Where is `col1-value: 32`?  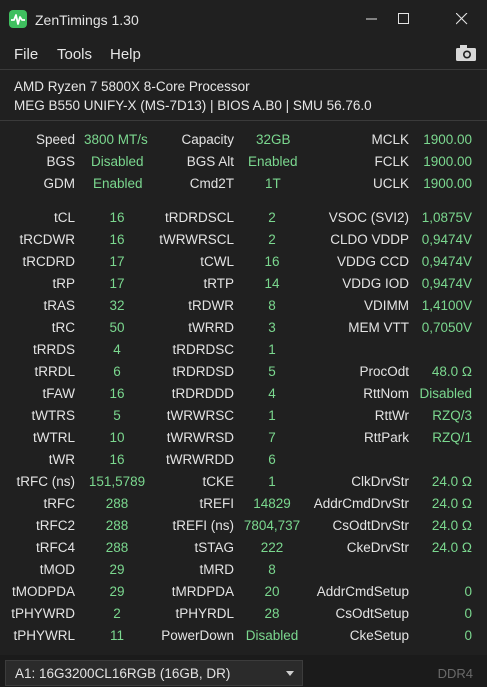 col1-value: 32 is located at coordinates (117, 305).